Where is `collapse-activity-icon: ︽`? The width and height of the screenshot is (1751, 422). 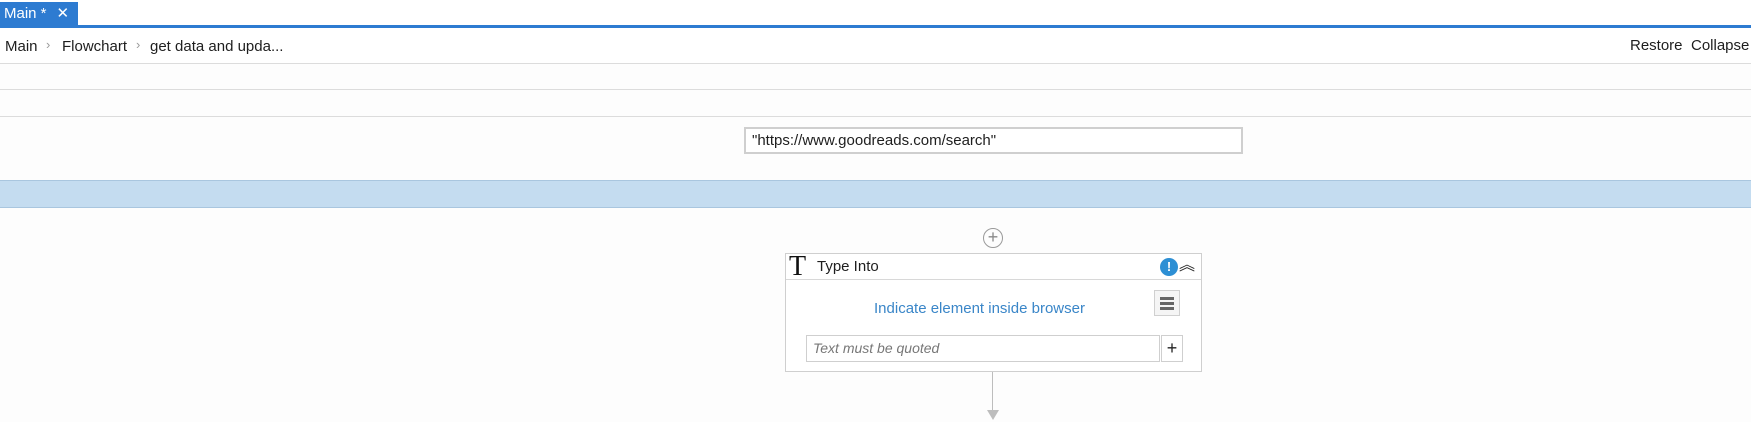
collapse-activity-icon: ︽ is located at coordinates (1187, 266).